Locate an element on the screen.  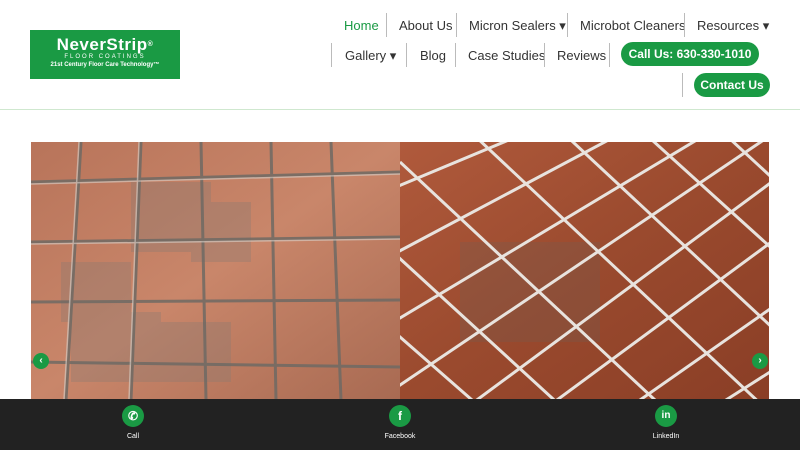
call-us-button: Call Us: 630-330-1010 is located at coordinates (690, 54).